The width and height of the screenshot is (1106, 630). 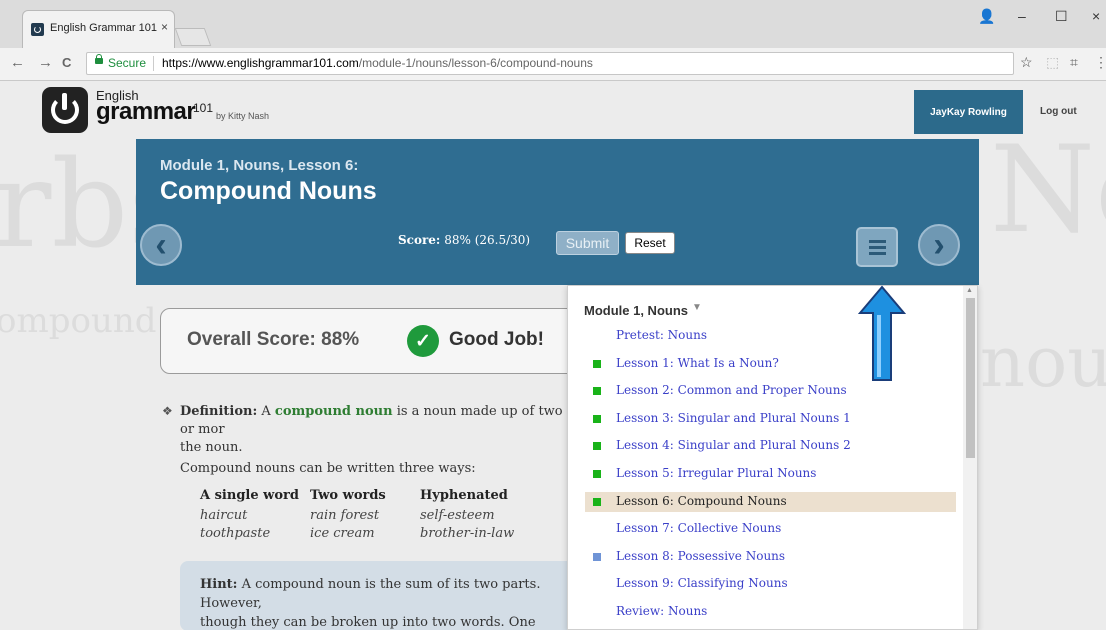 What do you see at coordinates (193, 37) in the screenshot?
I see `new-tab-button` at bounding box center [193, 37].